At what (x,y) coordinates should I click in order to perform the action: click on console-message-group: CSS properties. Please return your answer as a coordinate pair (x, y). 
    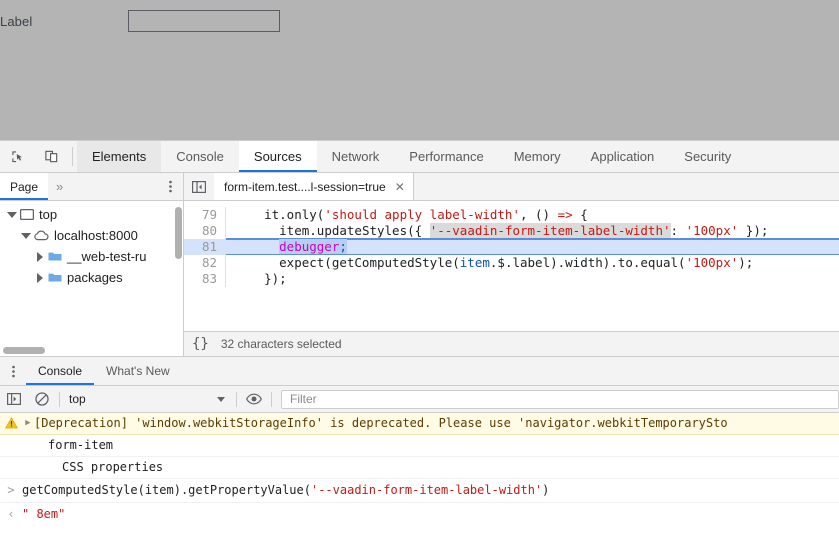
    Looking at the image, I should click on (419, 468).